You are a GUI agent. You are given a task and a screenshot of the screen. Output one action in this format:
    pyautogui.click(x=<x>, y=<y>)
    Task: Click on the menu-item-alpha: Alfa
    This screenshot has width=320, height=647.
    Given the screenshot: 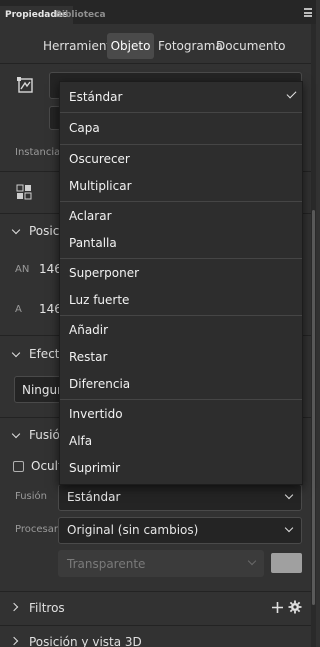 What is the action you would take?
    pyautogui.click(x=181, y=441)
    